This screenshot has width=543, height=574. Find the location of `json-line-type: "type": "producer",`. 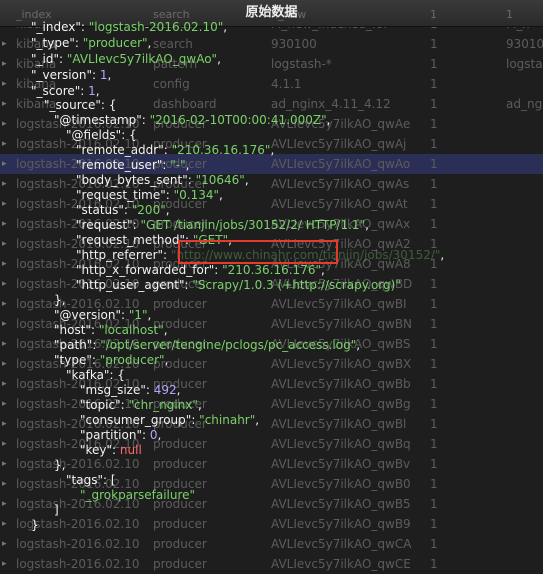

json-line-type: "type": "producer", is located at coordinates (111, 360).